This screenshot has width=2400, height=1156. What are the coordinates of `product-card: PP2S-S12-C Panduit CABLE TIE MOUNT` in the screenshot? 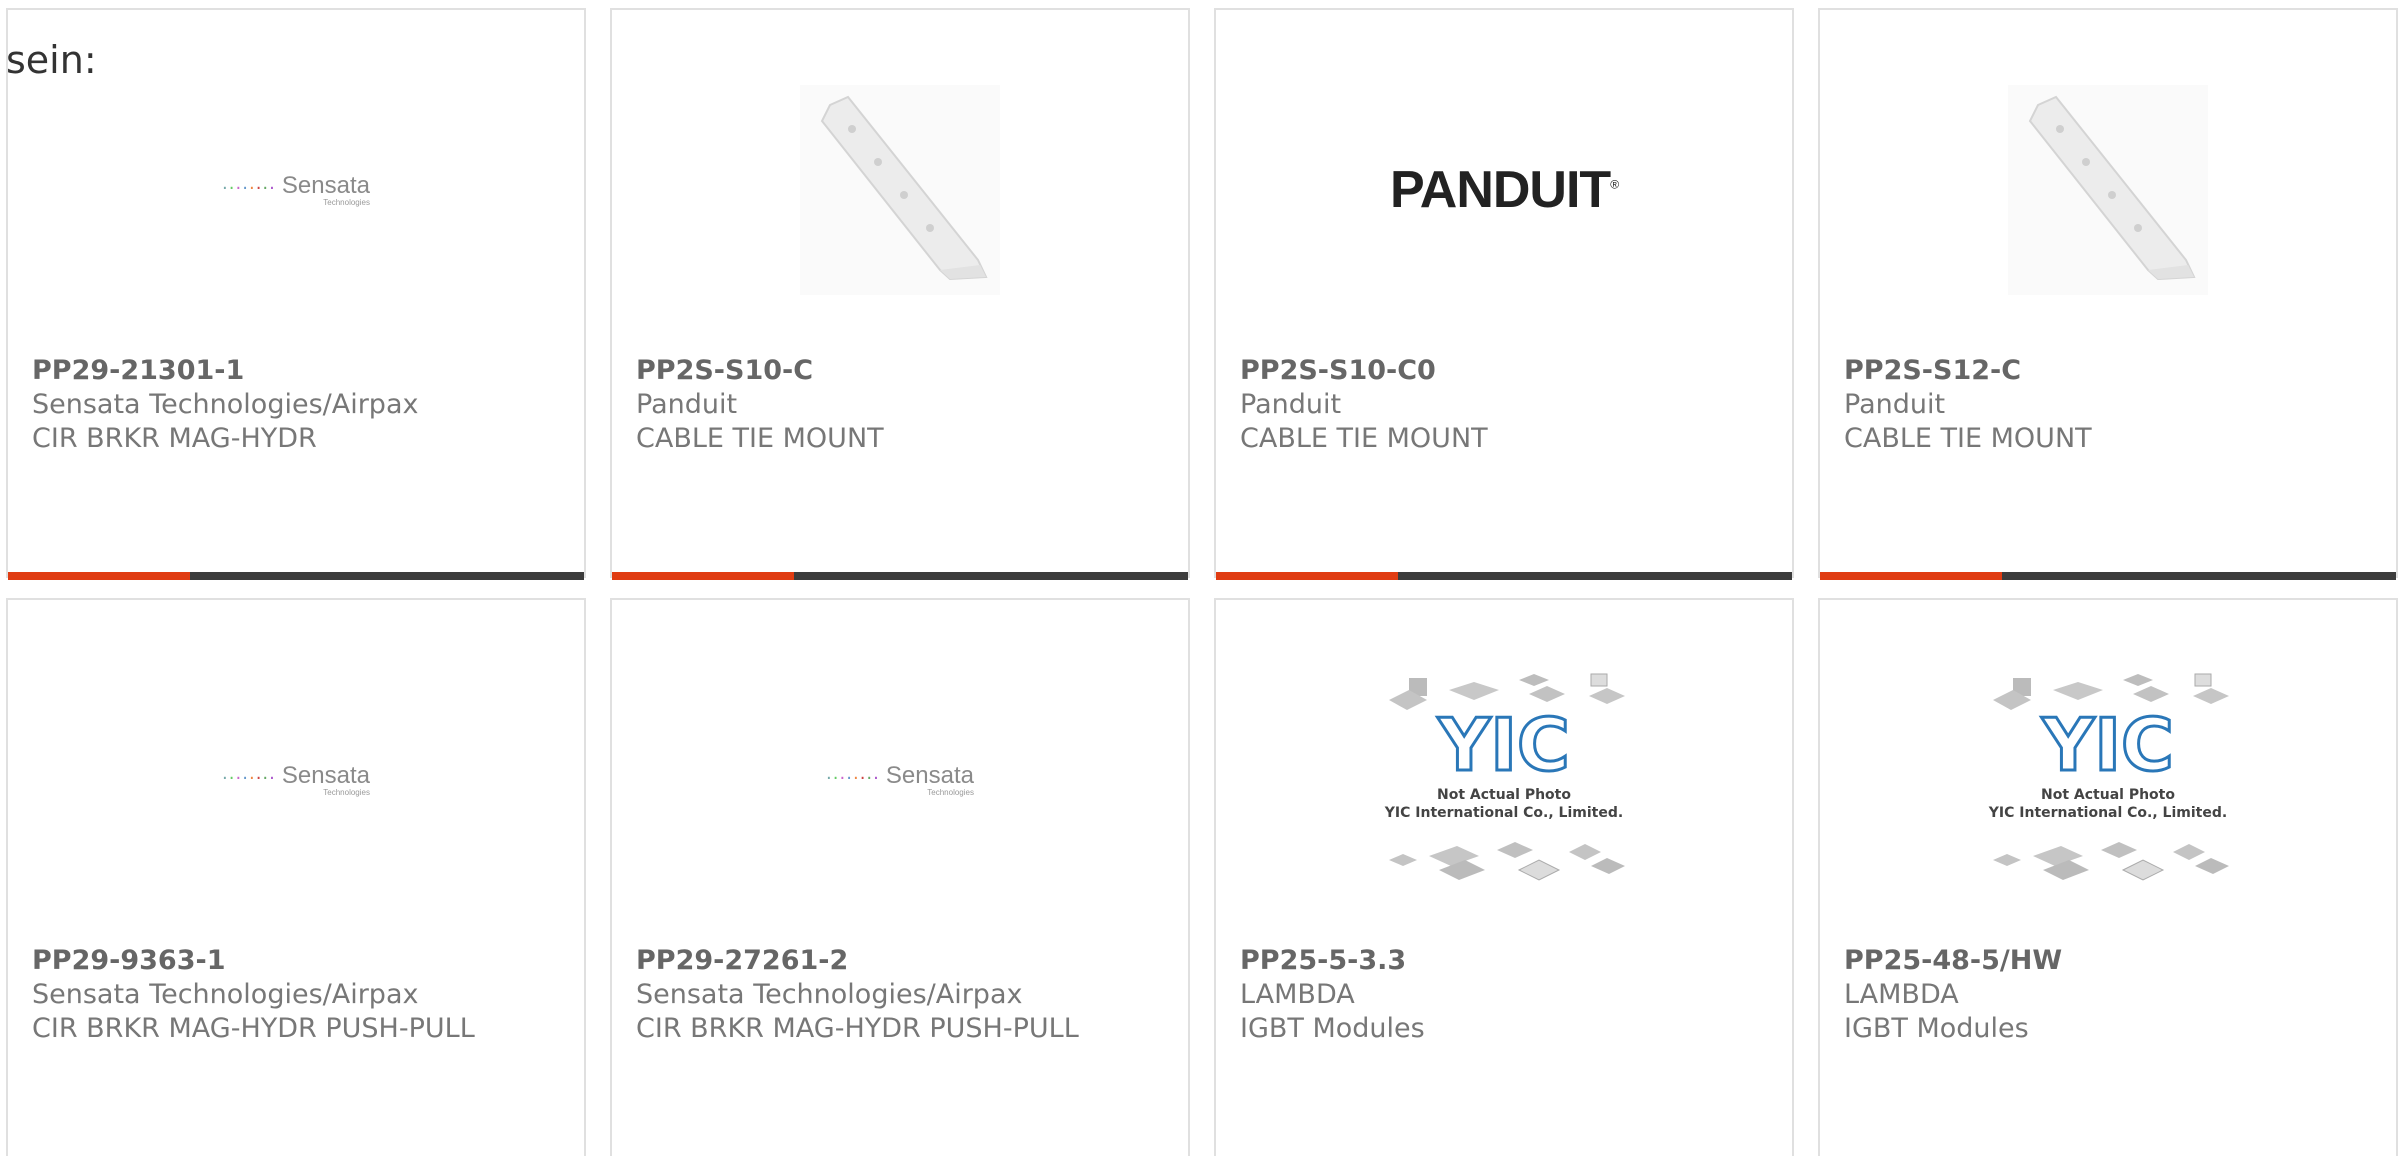 It's located at (2108, 294).